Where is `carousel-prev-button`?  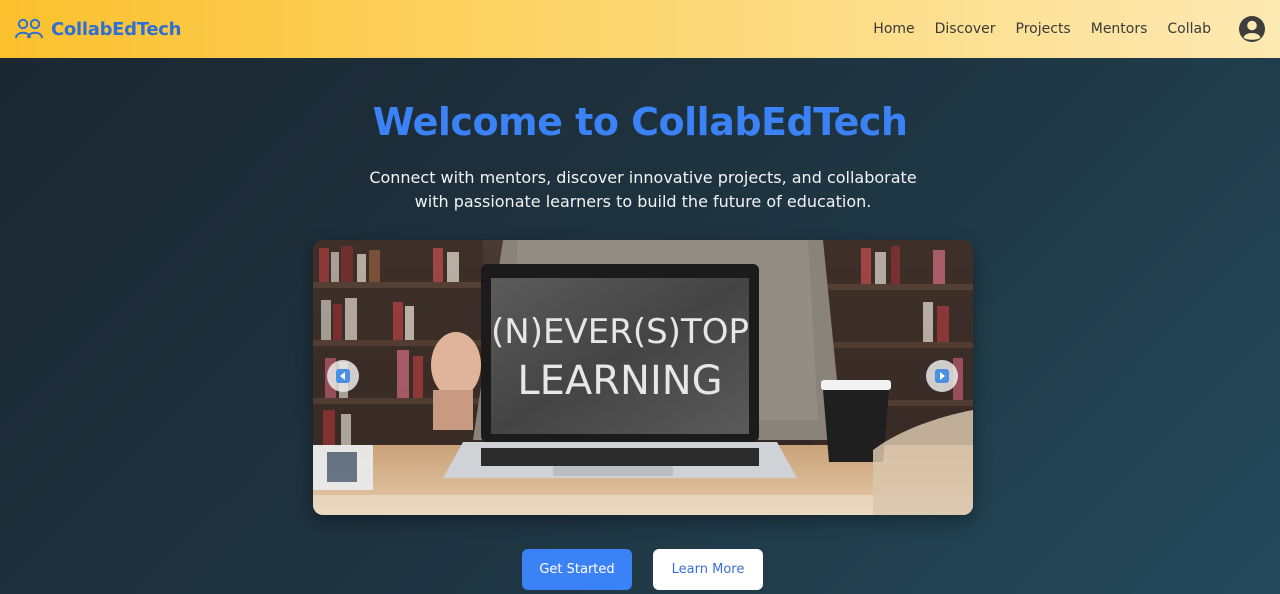
carousel-prev-button is located at coordinates (343, 376).